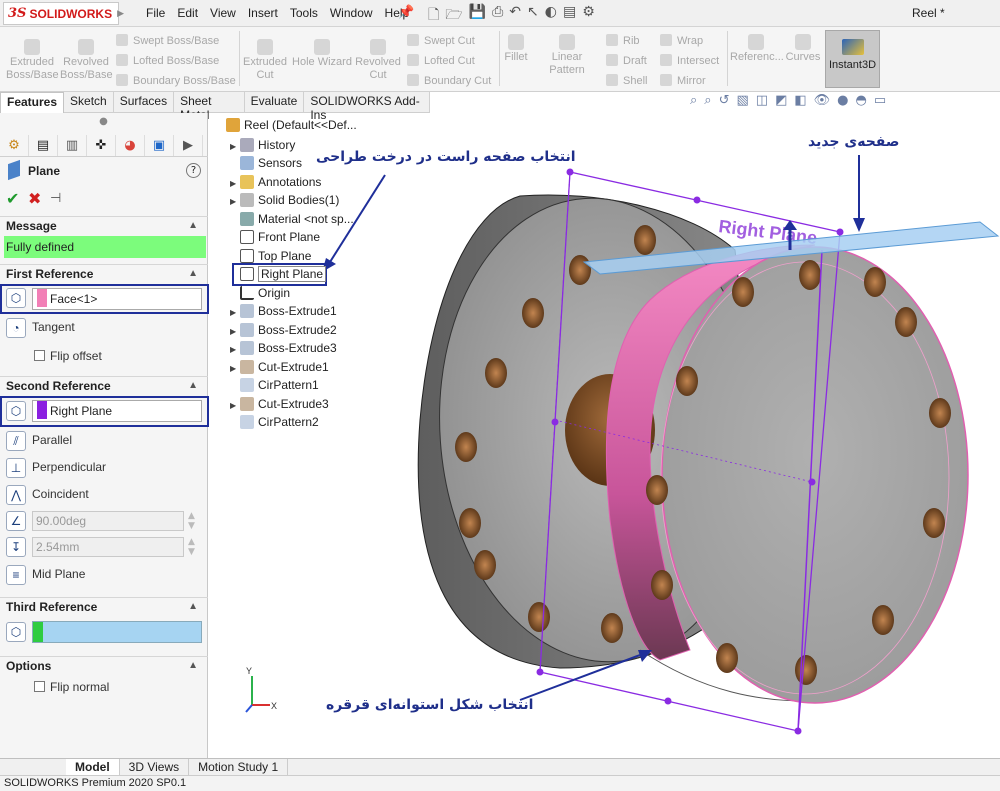 Image resolution: width=1000 pixels, height=791 pixels. Describe the element at coordinates (239, 767) in the screenshot. I see `tab-motion-study: Motion Study 1` at that location.